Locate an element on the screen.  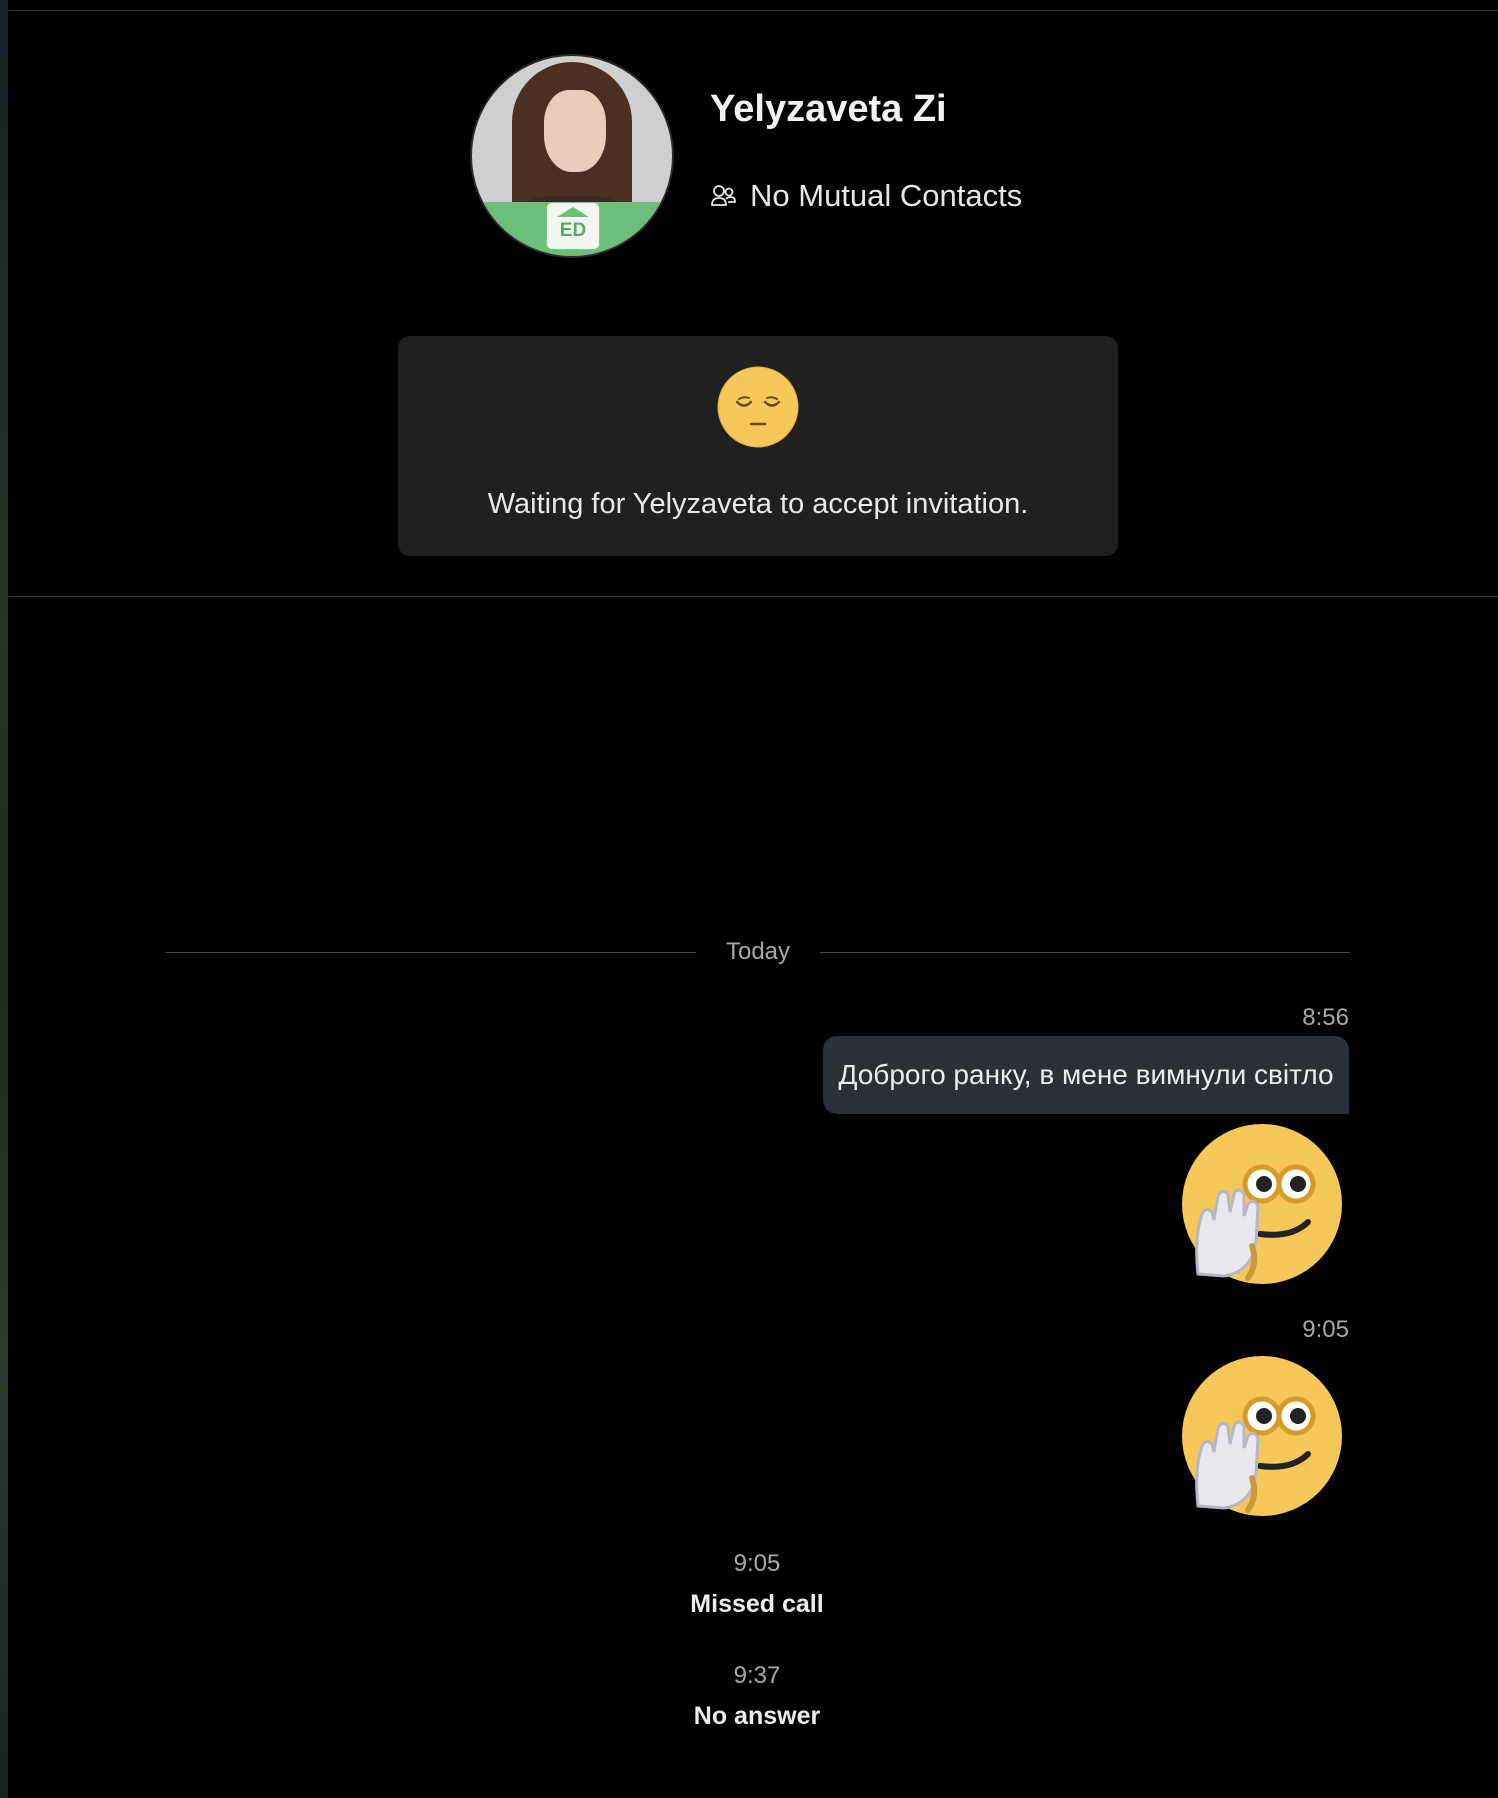
call-status: No answer is located at coordinates (757, 1716).